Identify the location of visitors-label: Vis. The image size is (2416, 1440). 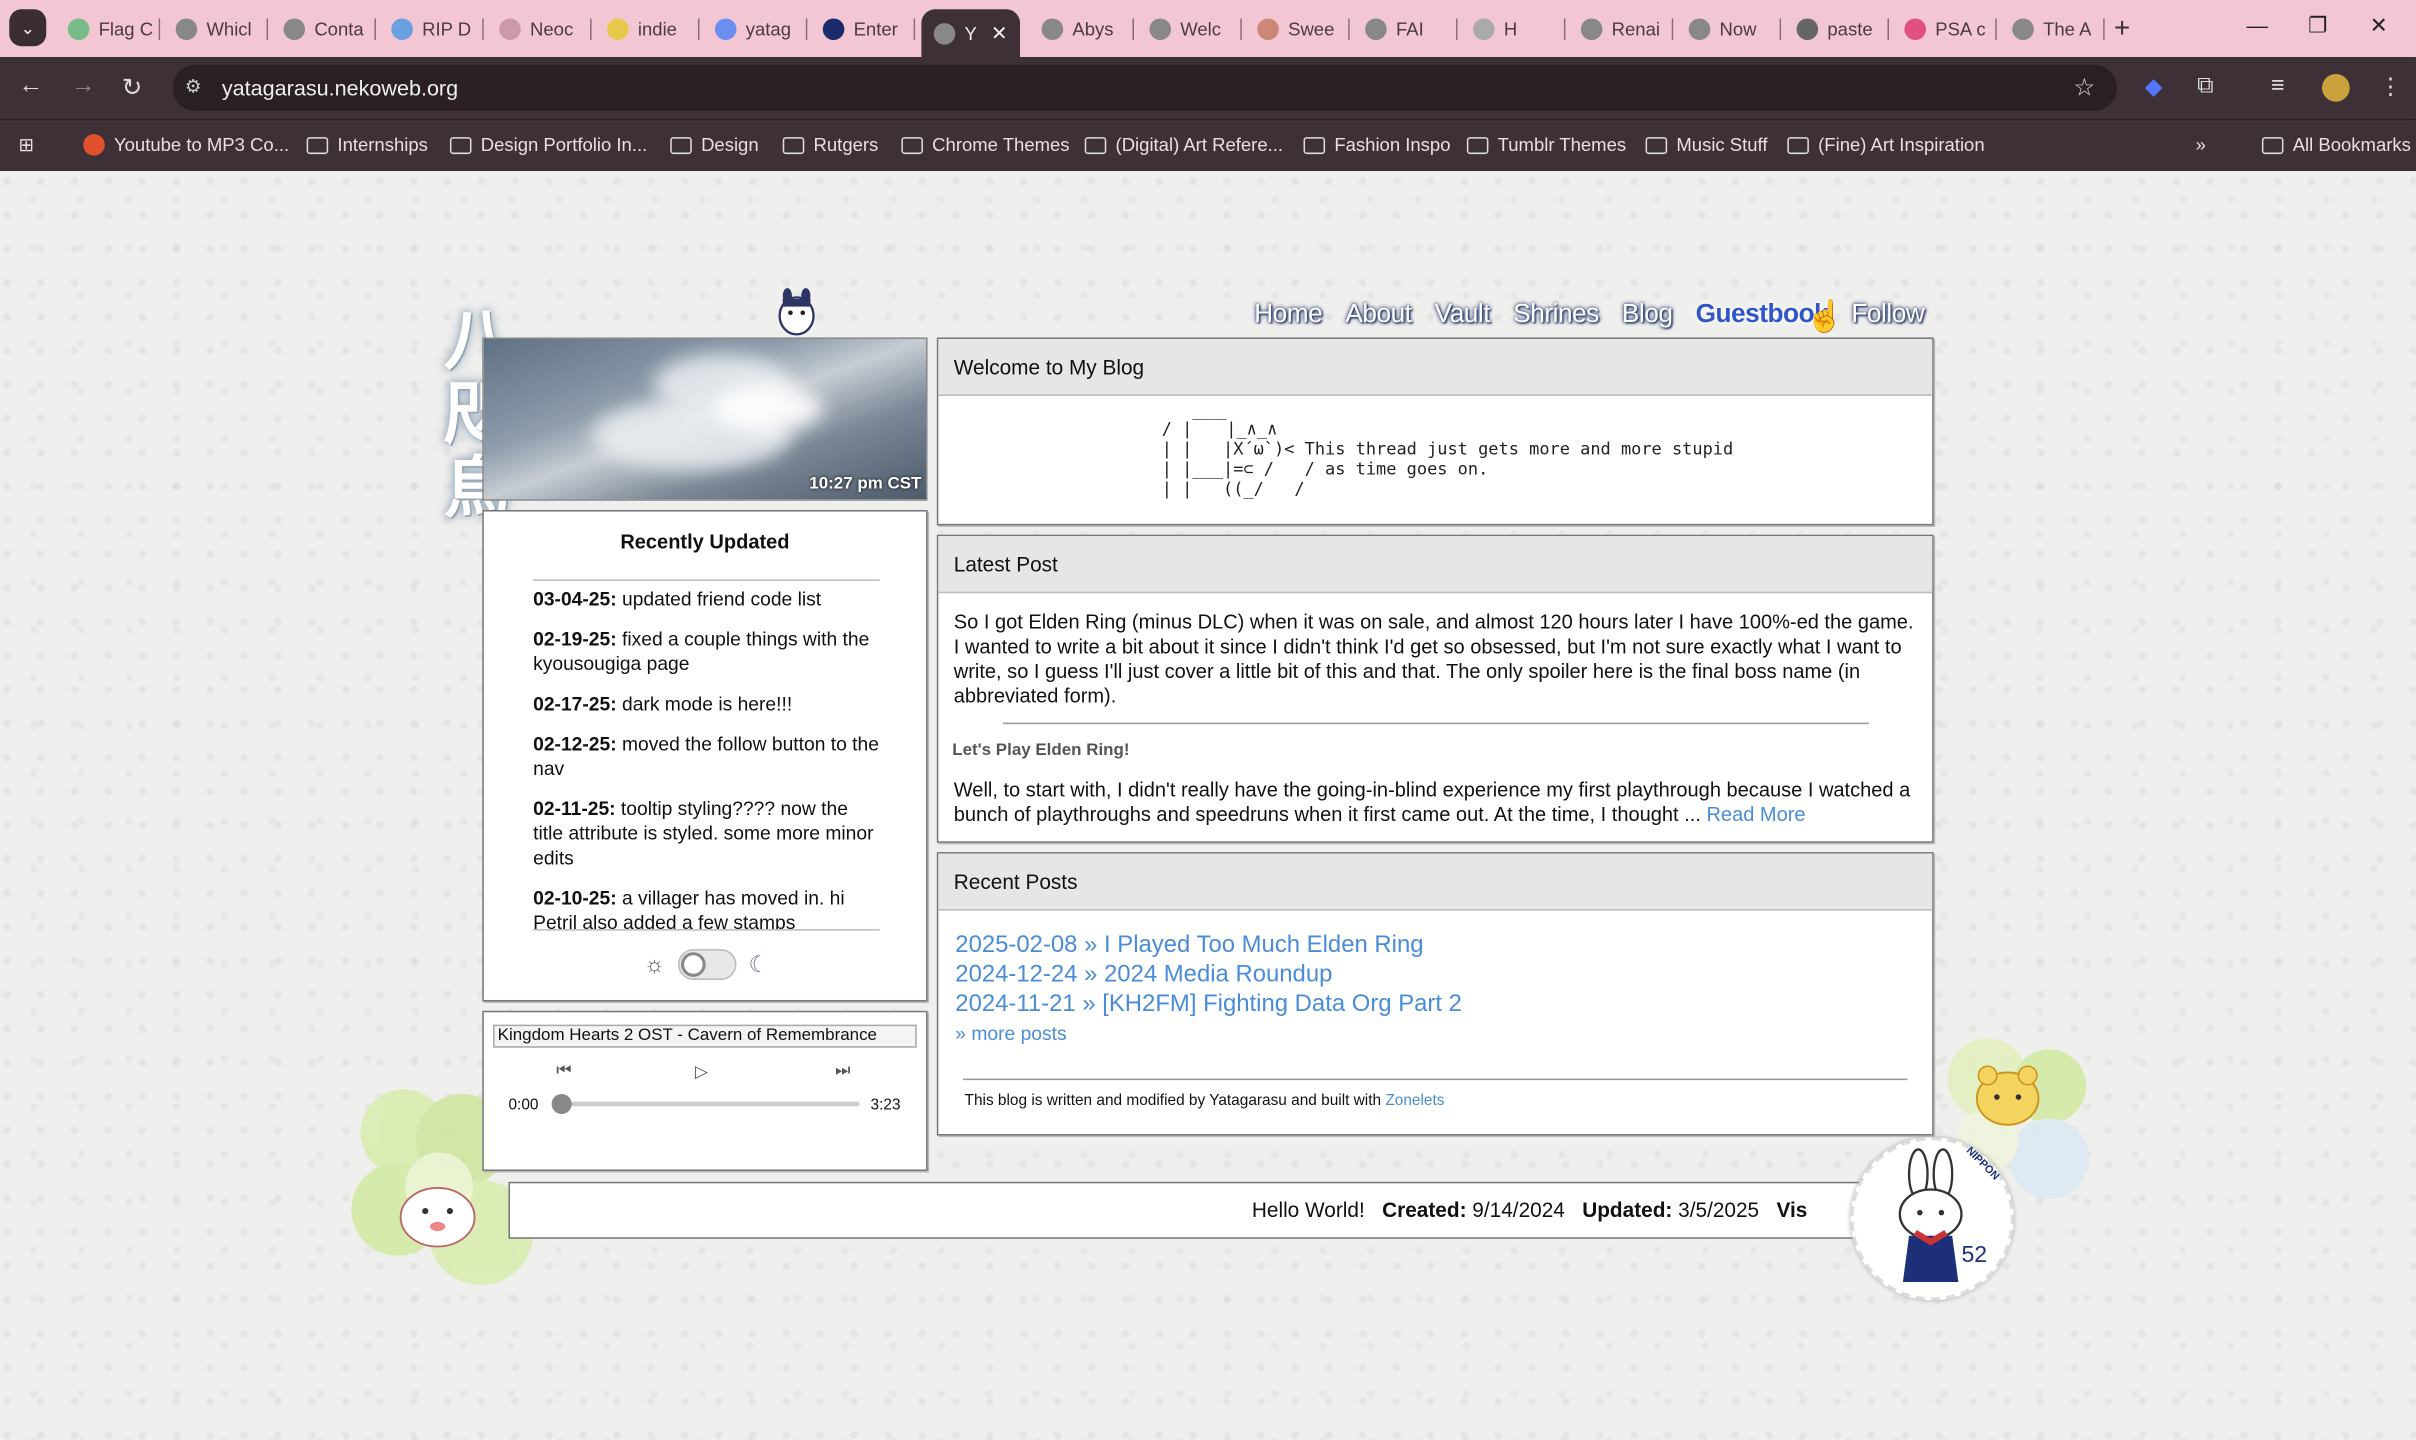
(1792, 1210).